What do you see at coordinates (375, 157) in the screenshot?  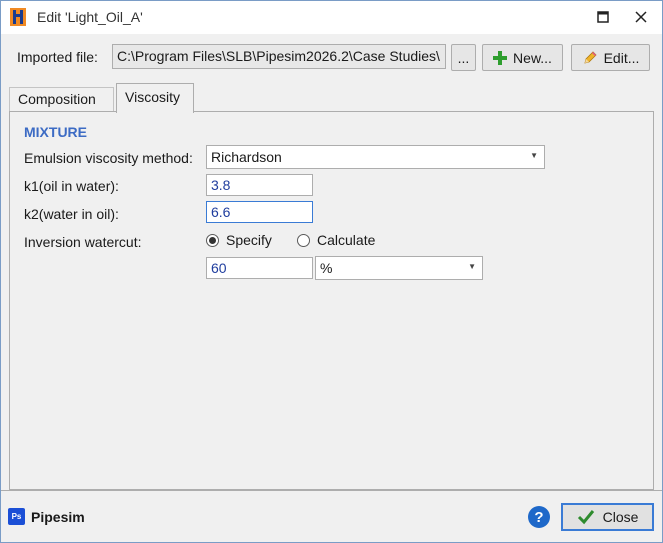 I see `emulsion-method-dropdown: Richardson ▼` at bounding box center [375, 157].